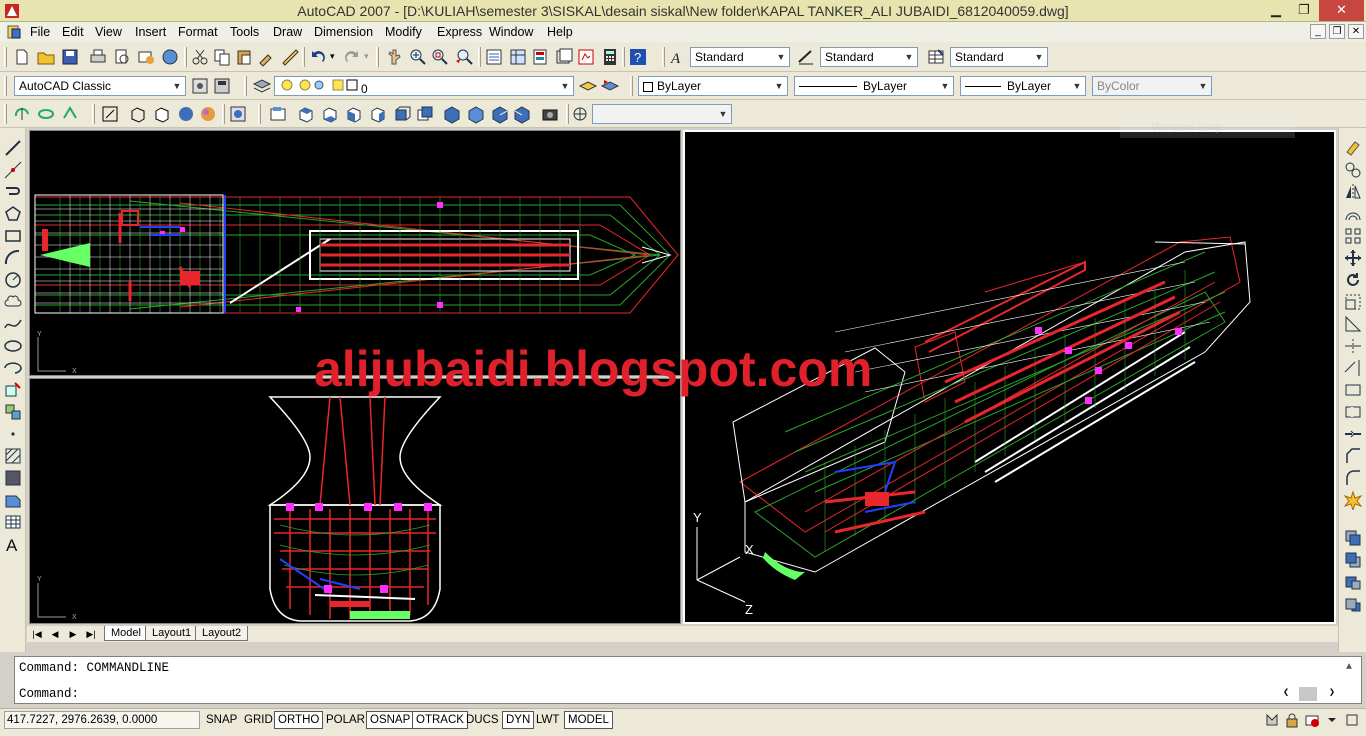  Describe the element at coordinates (424, 114) in the screenshot. I see `back-view-icon` at that location.